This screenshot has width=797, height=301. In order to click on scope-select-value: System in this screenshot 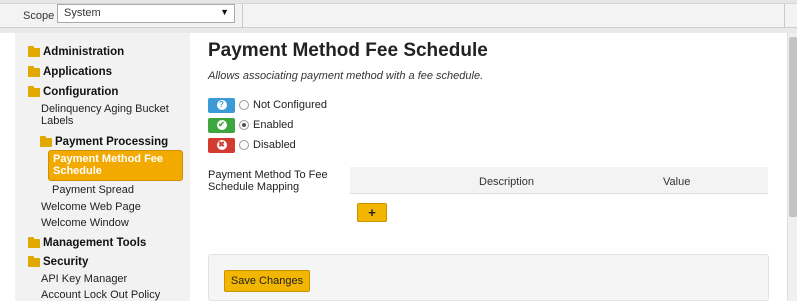, I will do `click(82, 13)`.